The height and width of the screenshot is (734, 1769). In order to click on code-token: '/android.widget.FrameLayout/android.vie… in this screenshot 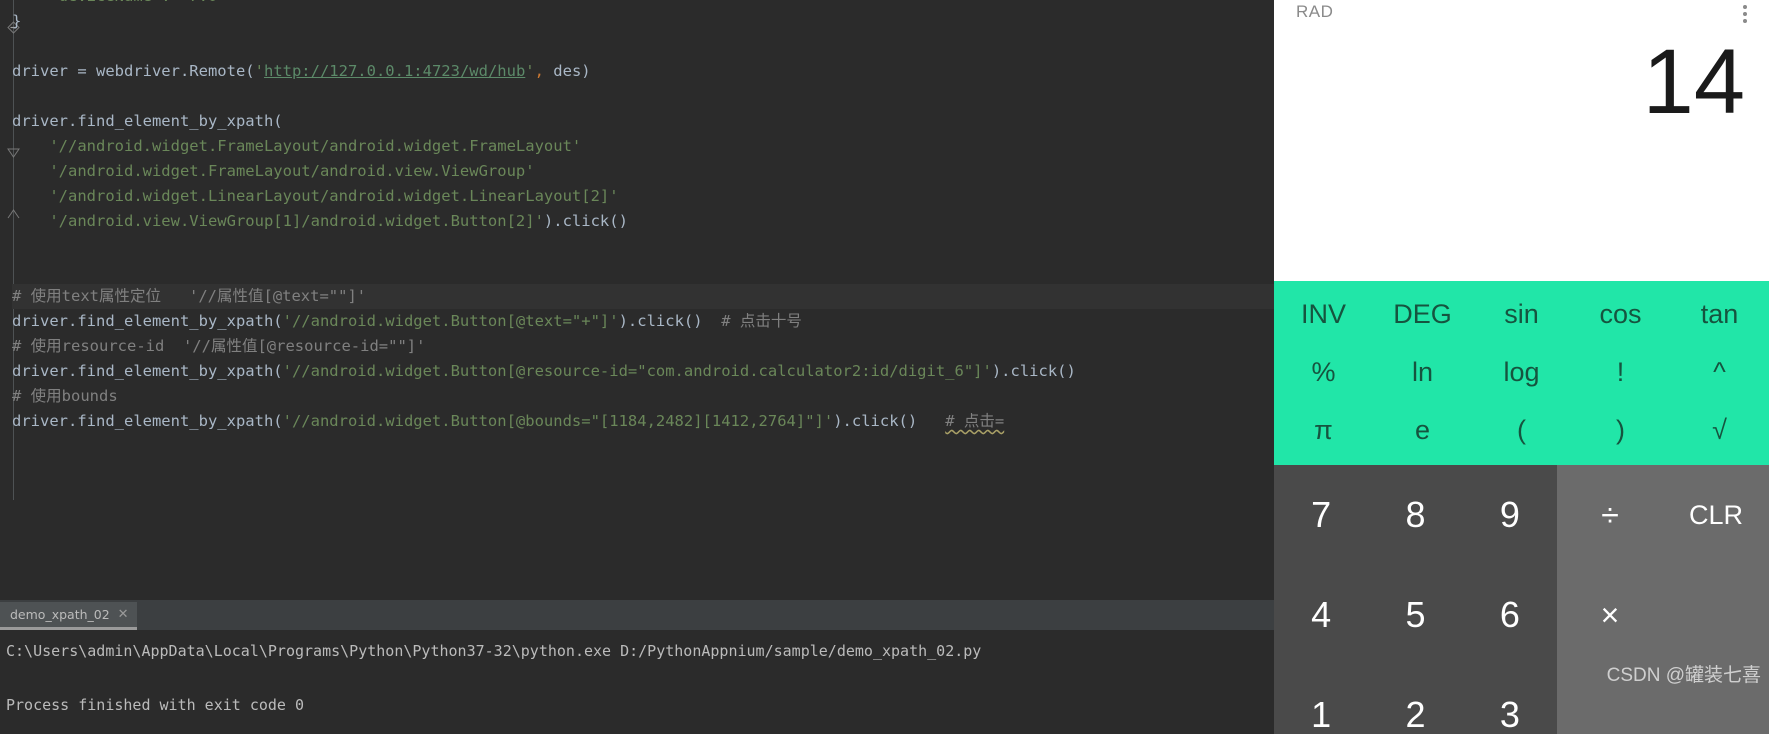, I will do `click(273, 171)`.